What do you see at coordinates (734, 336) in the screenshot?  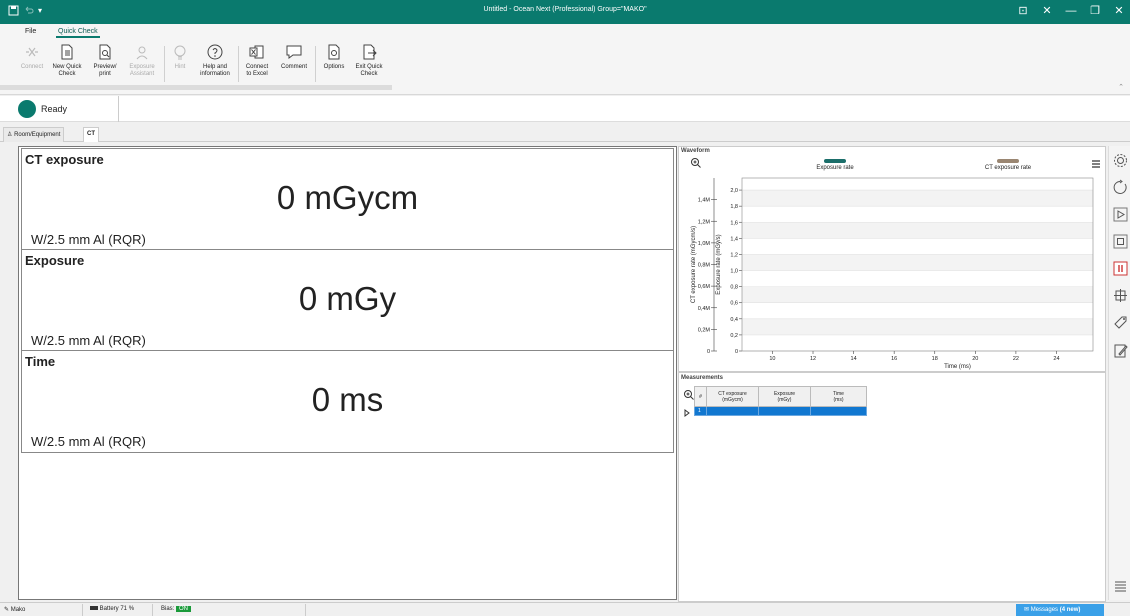 I see `y2-tick-label: 0,2` at bounding box center [734, 336].